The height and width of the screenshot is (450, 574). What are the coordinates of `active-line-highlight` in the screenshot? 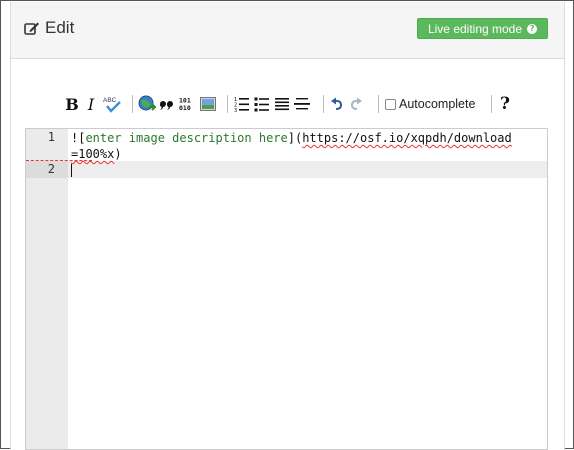 It's located at (307, 169).